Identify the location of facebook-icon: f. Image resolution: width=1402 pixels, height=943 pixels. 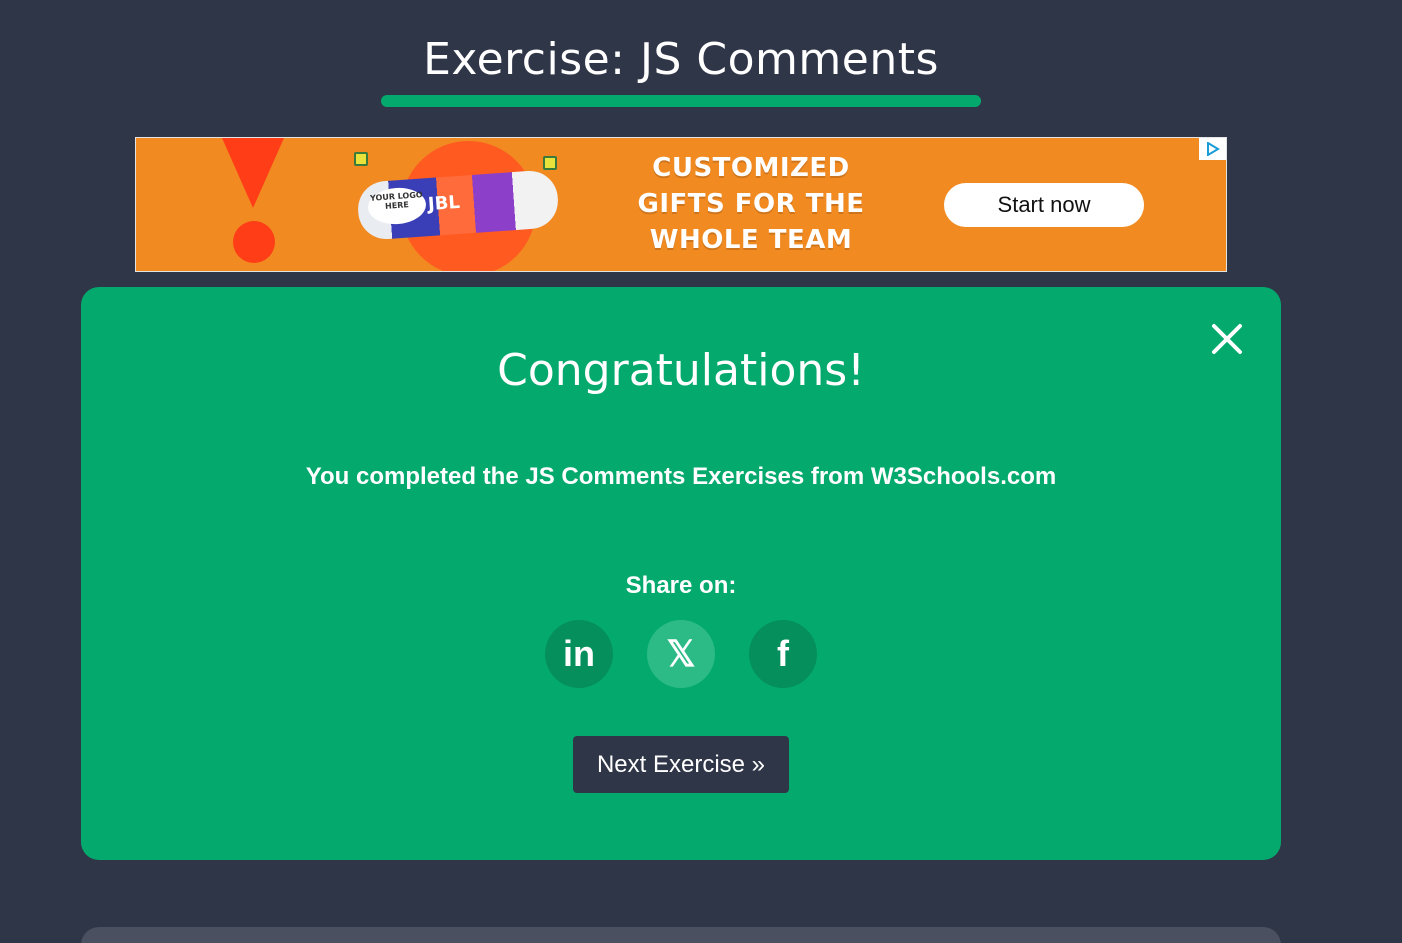
(783, 653).